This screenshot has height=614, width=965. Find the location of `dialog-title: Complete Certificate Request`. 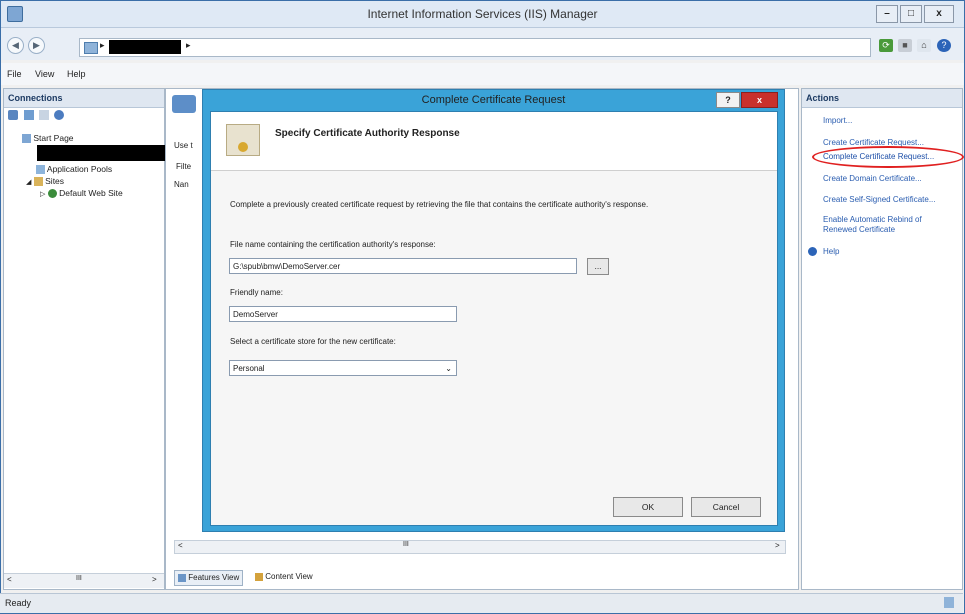

dialog-title: Complete Certificate Request is located at coordinates (493, 100).